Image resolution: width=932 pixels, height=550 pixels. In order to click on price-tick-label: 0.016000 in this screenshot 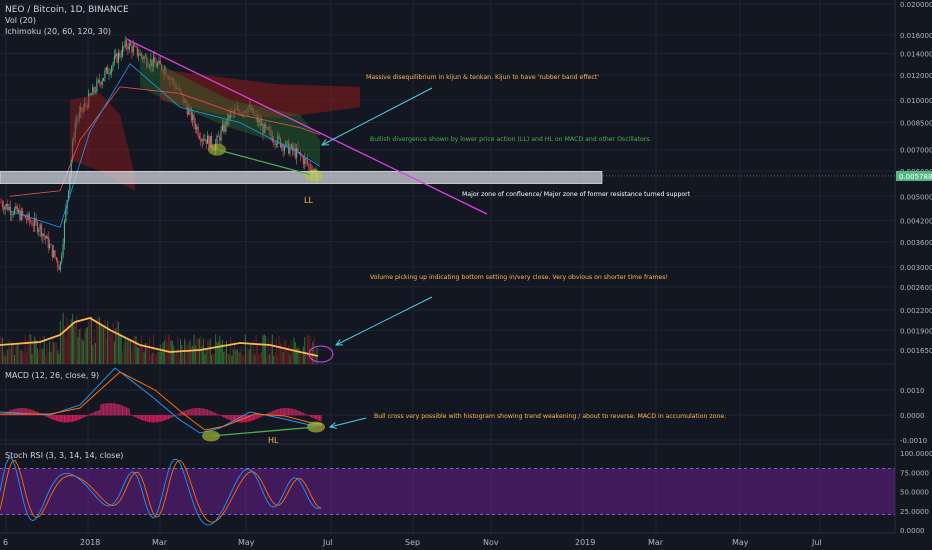, I will do `click(916, 36)`.